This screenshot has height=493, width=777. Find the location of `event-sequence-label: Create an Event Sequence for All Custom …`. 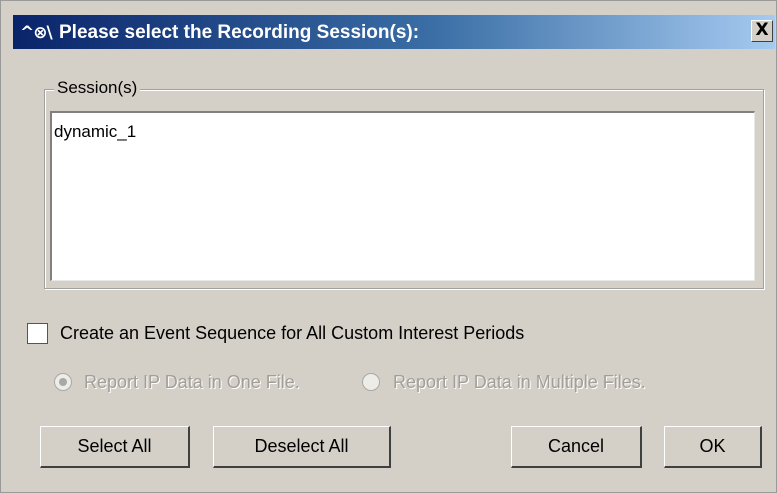

event-sequence-label: Create an Event Sequence for All Custom … is located at coordinates (292, 333).